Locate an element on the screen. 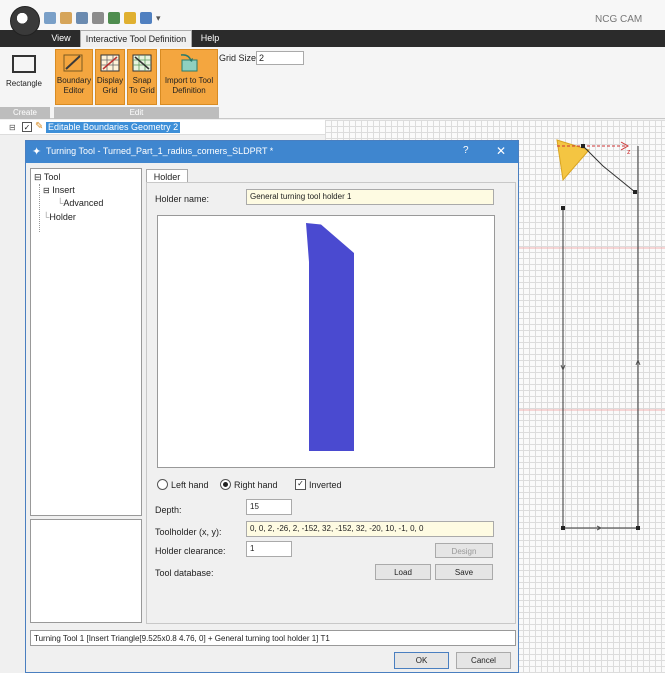  tree-node-insert: ⊟ Insert is located at coordinates (59, 190).